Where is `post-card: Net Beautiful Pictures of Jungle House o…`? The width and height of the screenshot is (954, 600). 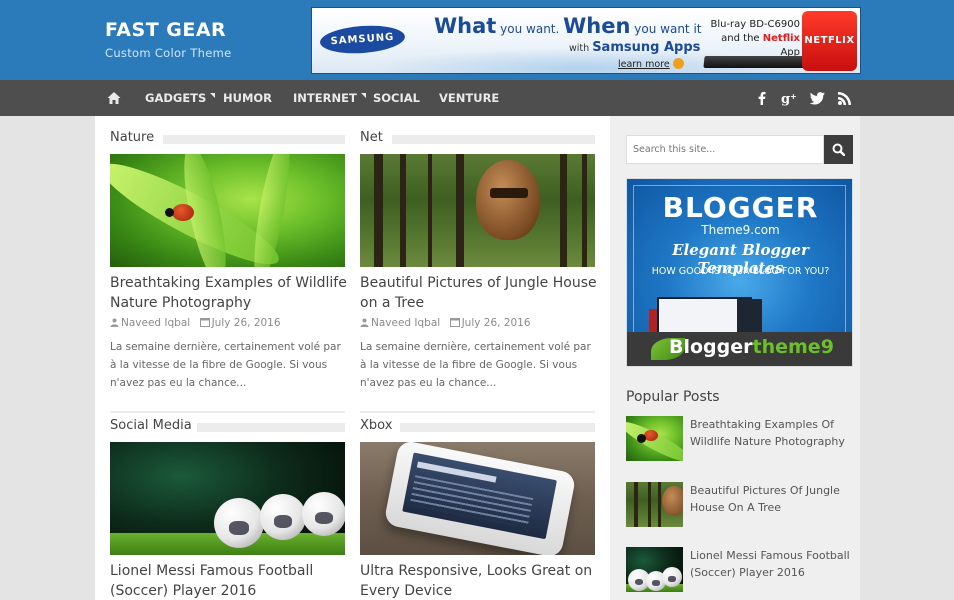
post-card: Net Beautiful Pictures of Jungle House o… is located at coordinates (478, 275).